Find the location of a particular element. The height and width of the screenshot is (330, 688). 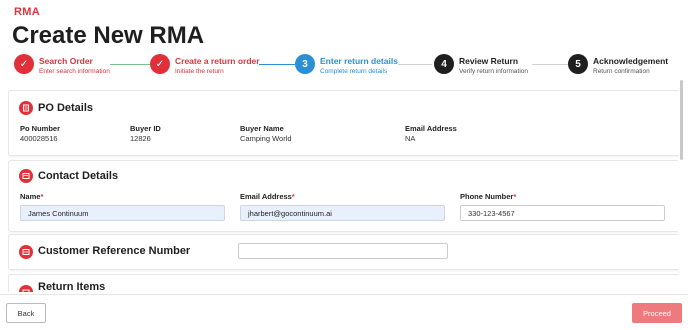

buyer-id-label: Buyer ID is located at coordinates (145, 128).